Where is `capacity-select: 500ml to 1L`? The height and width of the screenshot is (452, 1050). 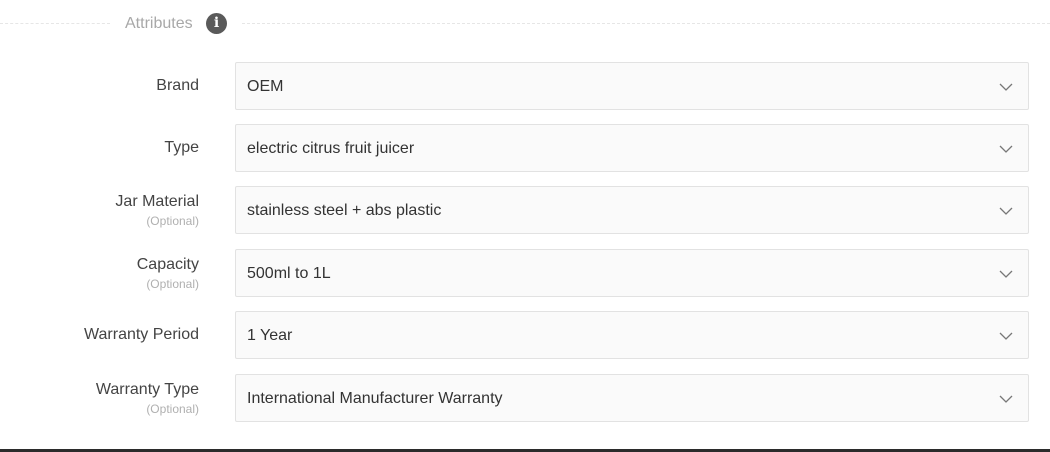 capacity-select: 500ml to 1L is located at coordinates (632, 273).